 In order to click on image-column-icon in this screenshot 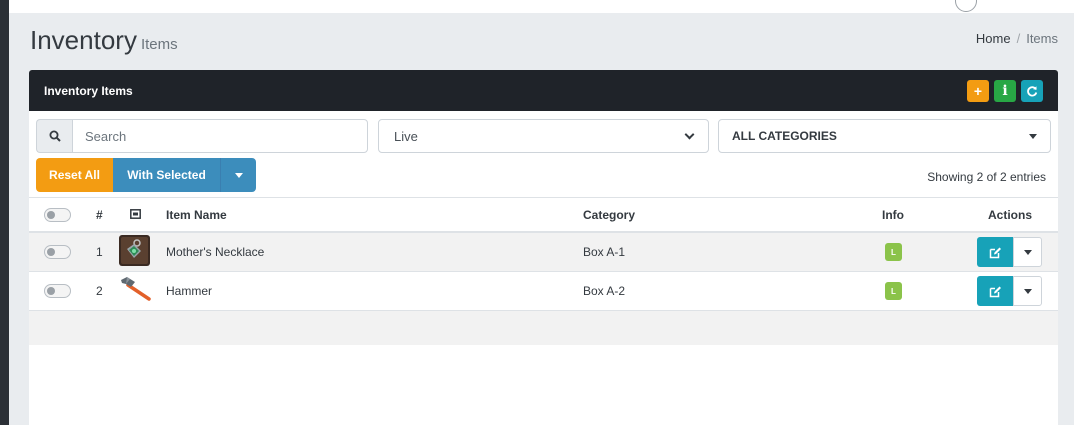, I will do `click(135, 215)`.